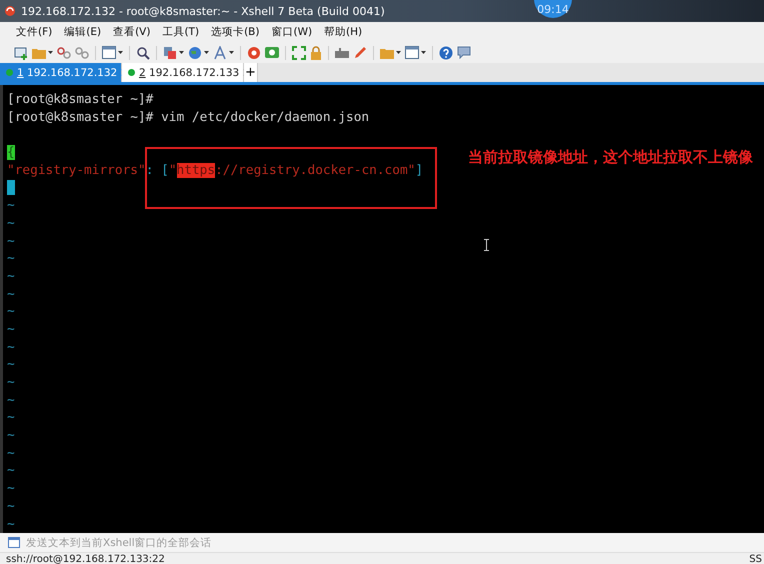 This screenshot has width=764, height=564. What do you see at coordinates (553, 9) in the screenshot?
I see `clock-badge: 09:14` at bounding box center [553, 9].